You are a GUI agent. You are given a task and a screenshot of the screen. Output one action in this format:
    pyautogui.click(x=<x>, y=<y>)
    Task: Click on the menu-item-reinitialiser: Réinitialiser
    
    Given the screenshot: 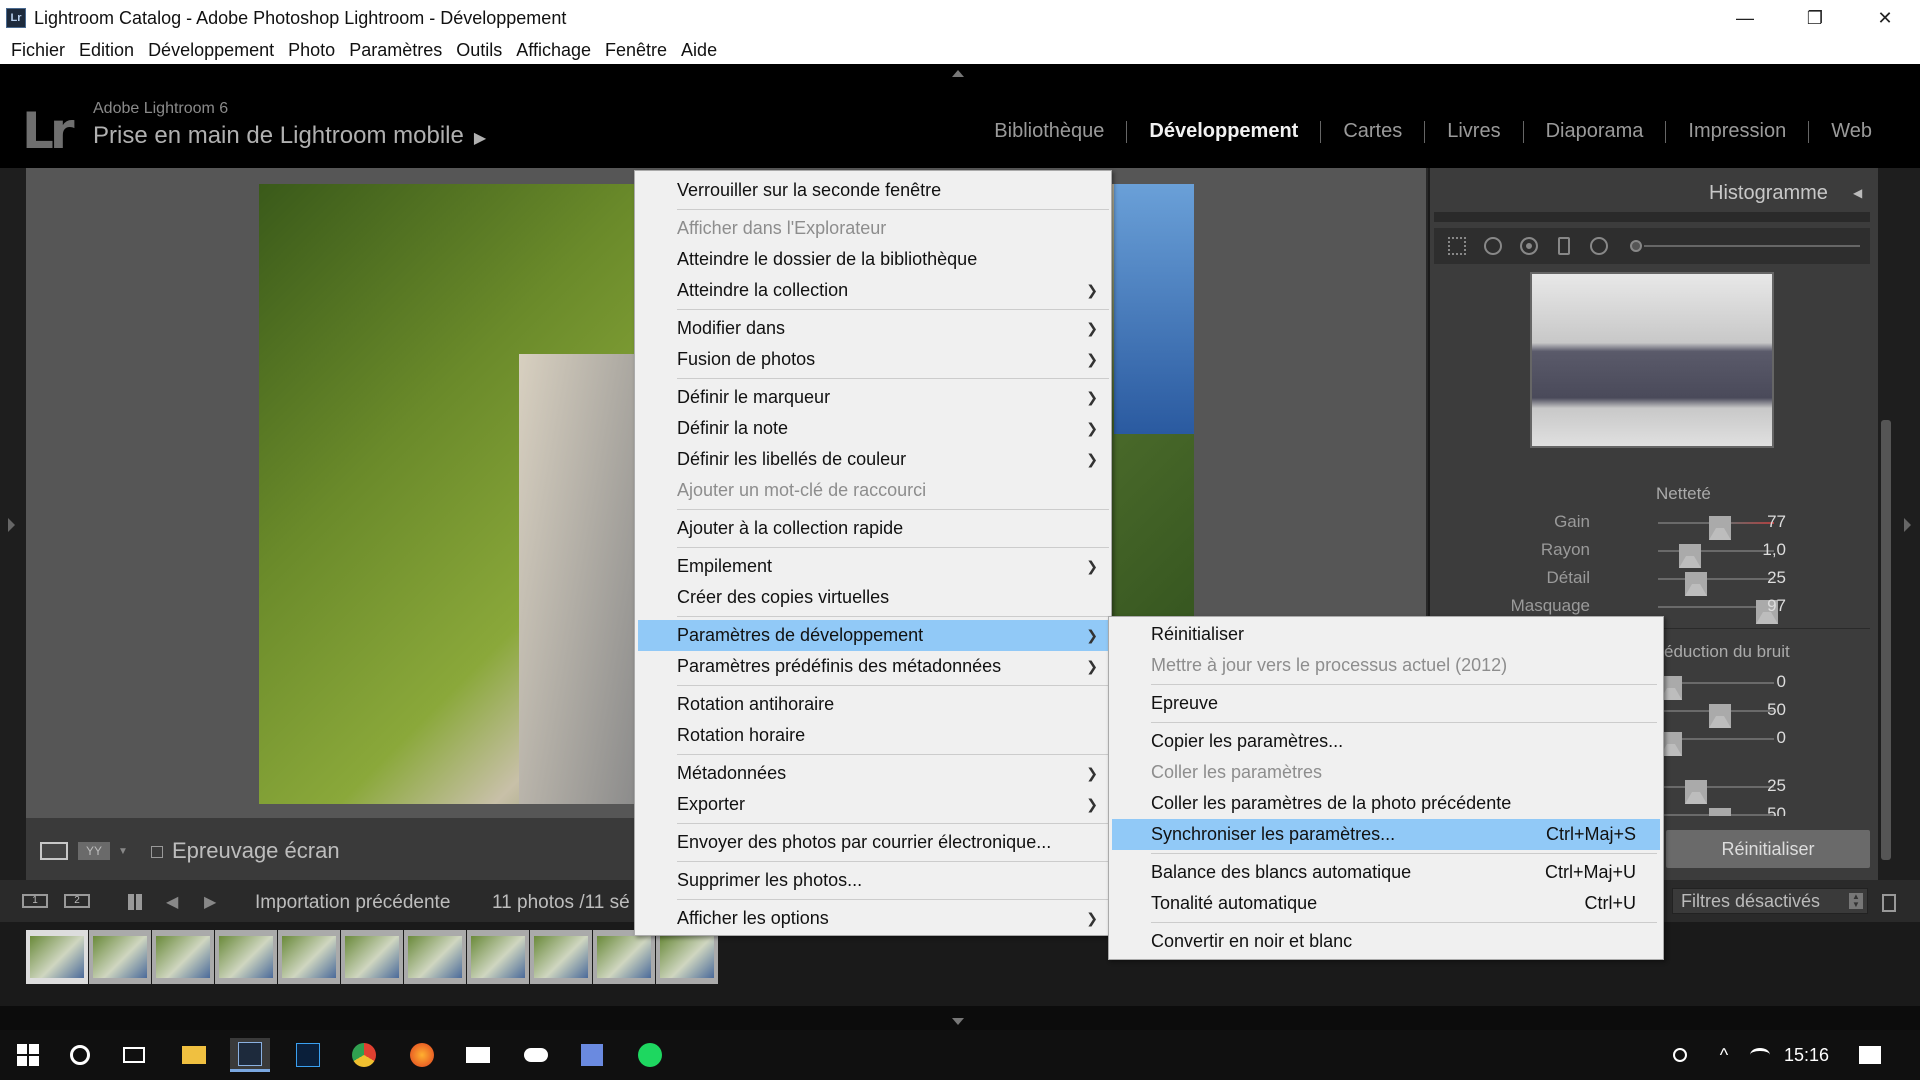 What is the action you would take?
    pyautogui.click(x=1386, y=634)
    